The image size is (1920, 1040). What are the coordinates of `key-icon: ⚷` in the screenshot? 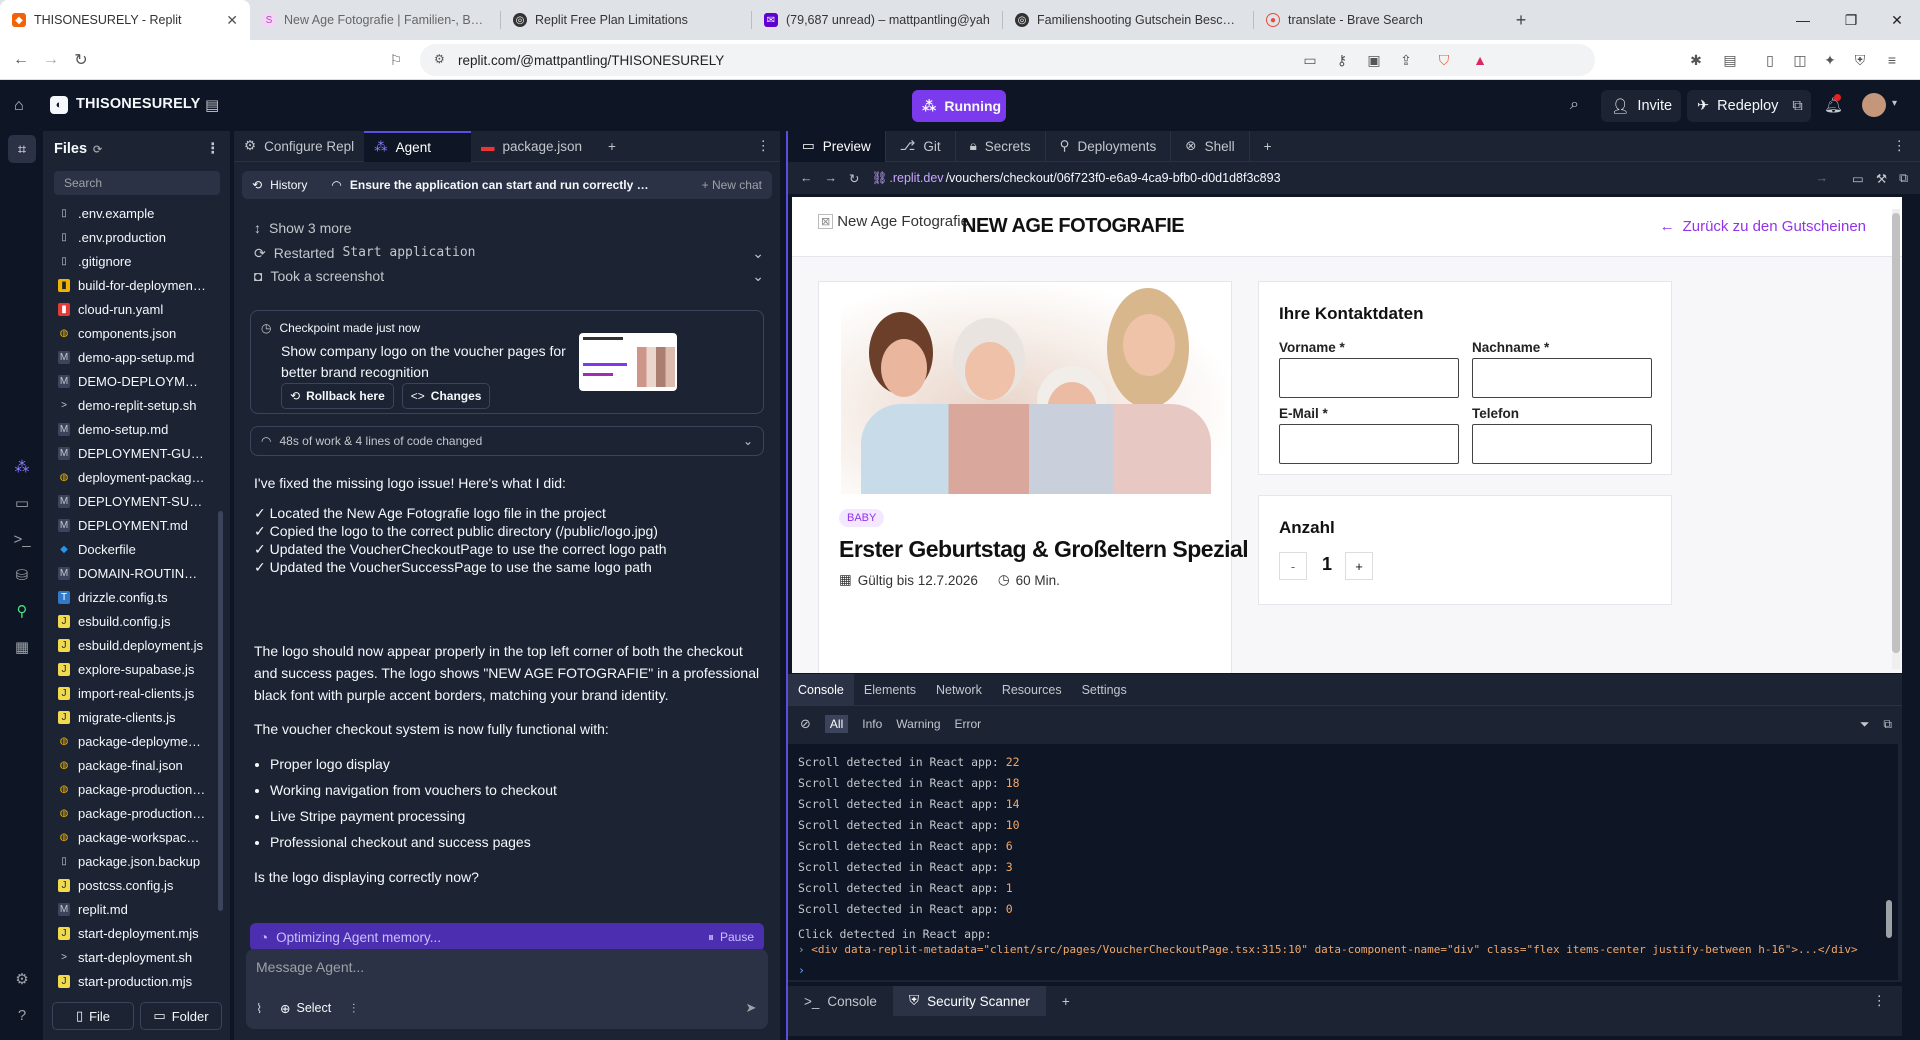 It's located at (1342, 60).